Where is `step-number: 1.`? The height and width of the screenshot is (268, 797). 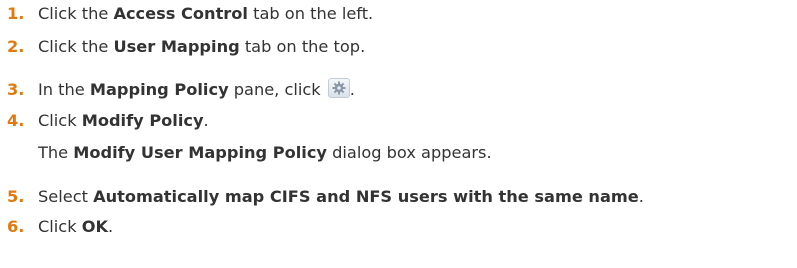
step-number: 1. is located at coordinates (16, 13).